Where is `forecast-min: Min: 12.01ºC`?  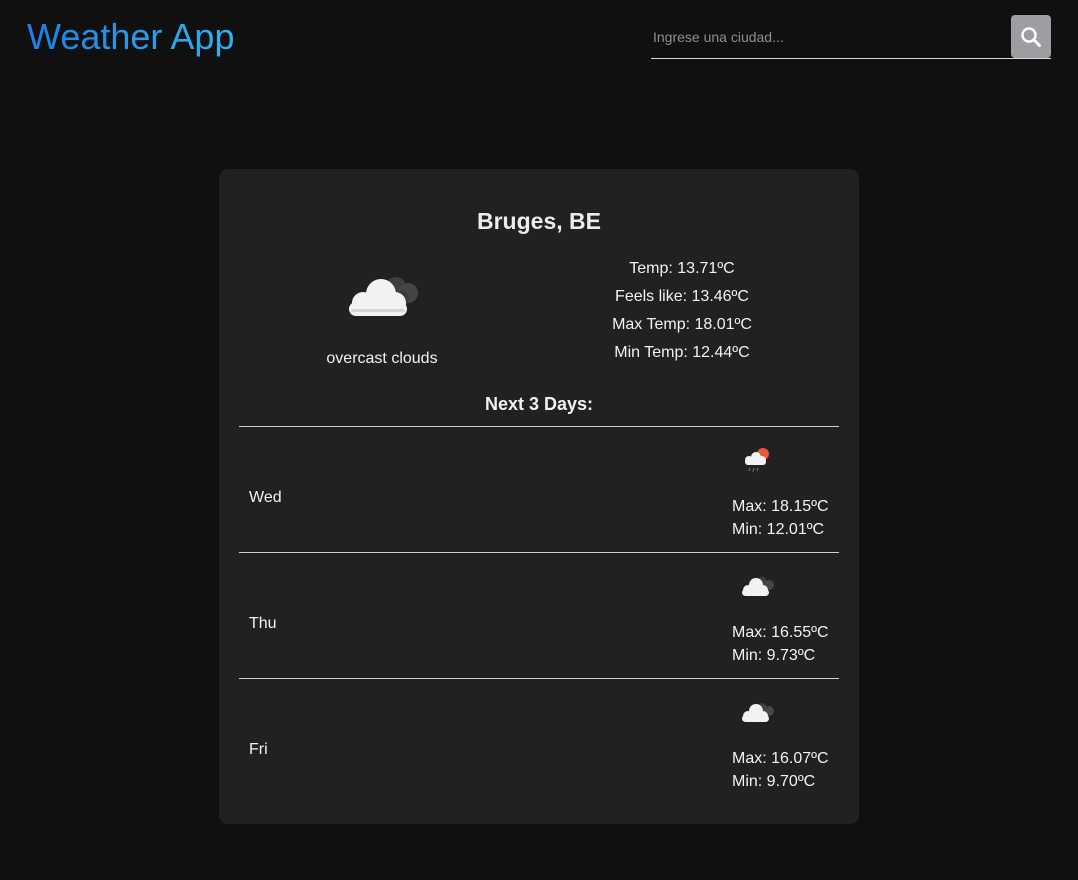 forecast-min: Min: 12.01ºC is located at coordinates (778, 529).